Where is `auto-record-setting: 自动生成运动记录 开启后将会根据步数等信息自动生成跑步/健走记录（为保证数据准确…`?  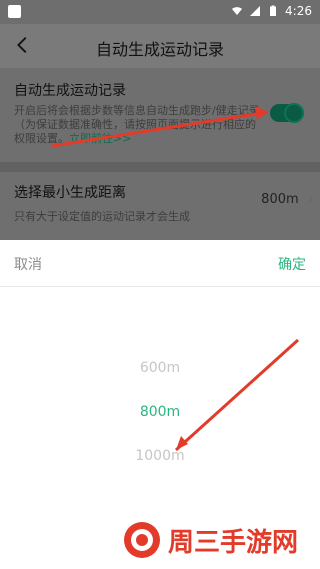
auto-record-setting: 自动生成运动记录 开启后将会根据步数等信息自动生成跑步/健走记录（为保证数据准确… is located at coordinates (164, 113).